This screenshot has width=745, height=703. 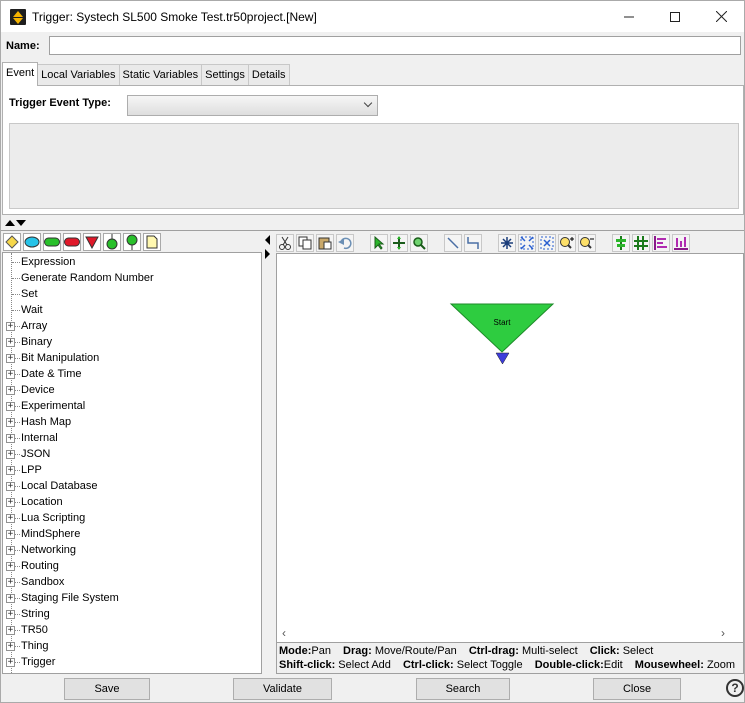 I want to click on scroll-right-icon: ›, so click(x=723, y=633).